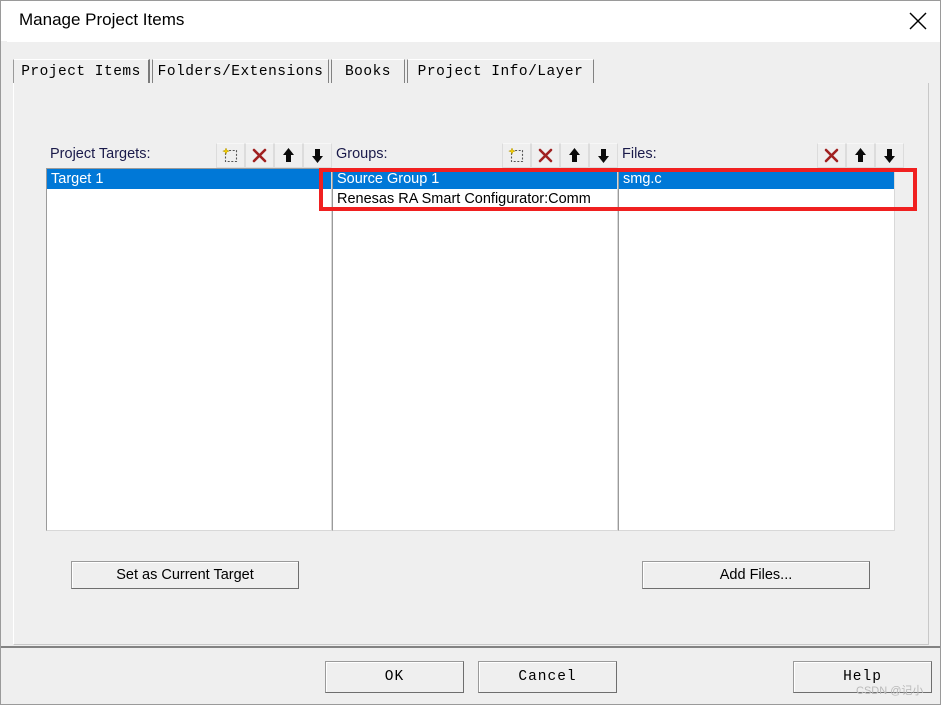 The width and height of the screenshot is (941, 705). I want to click on watermark-text: CSDN @记小, so click(890, 691).